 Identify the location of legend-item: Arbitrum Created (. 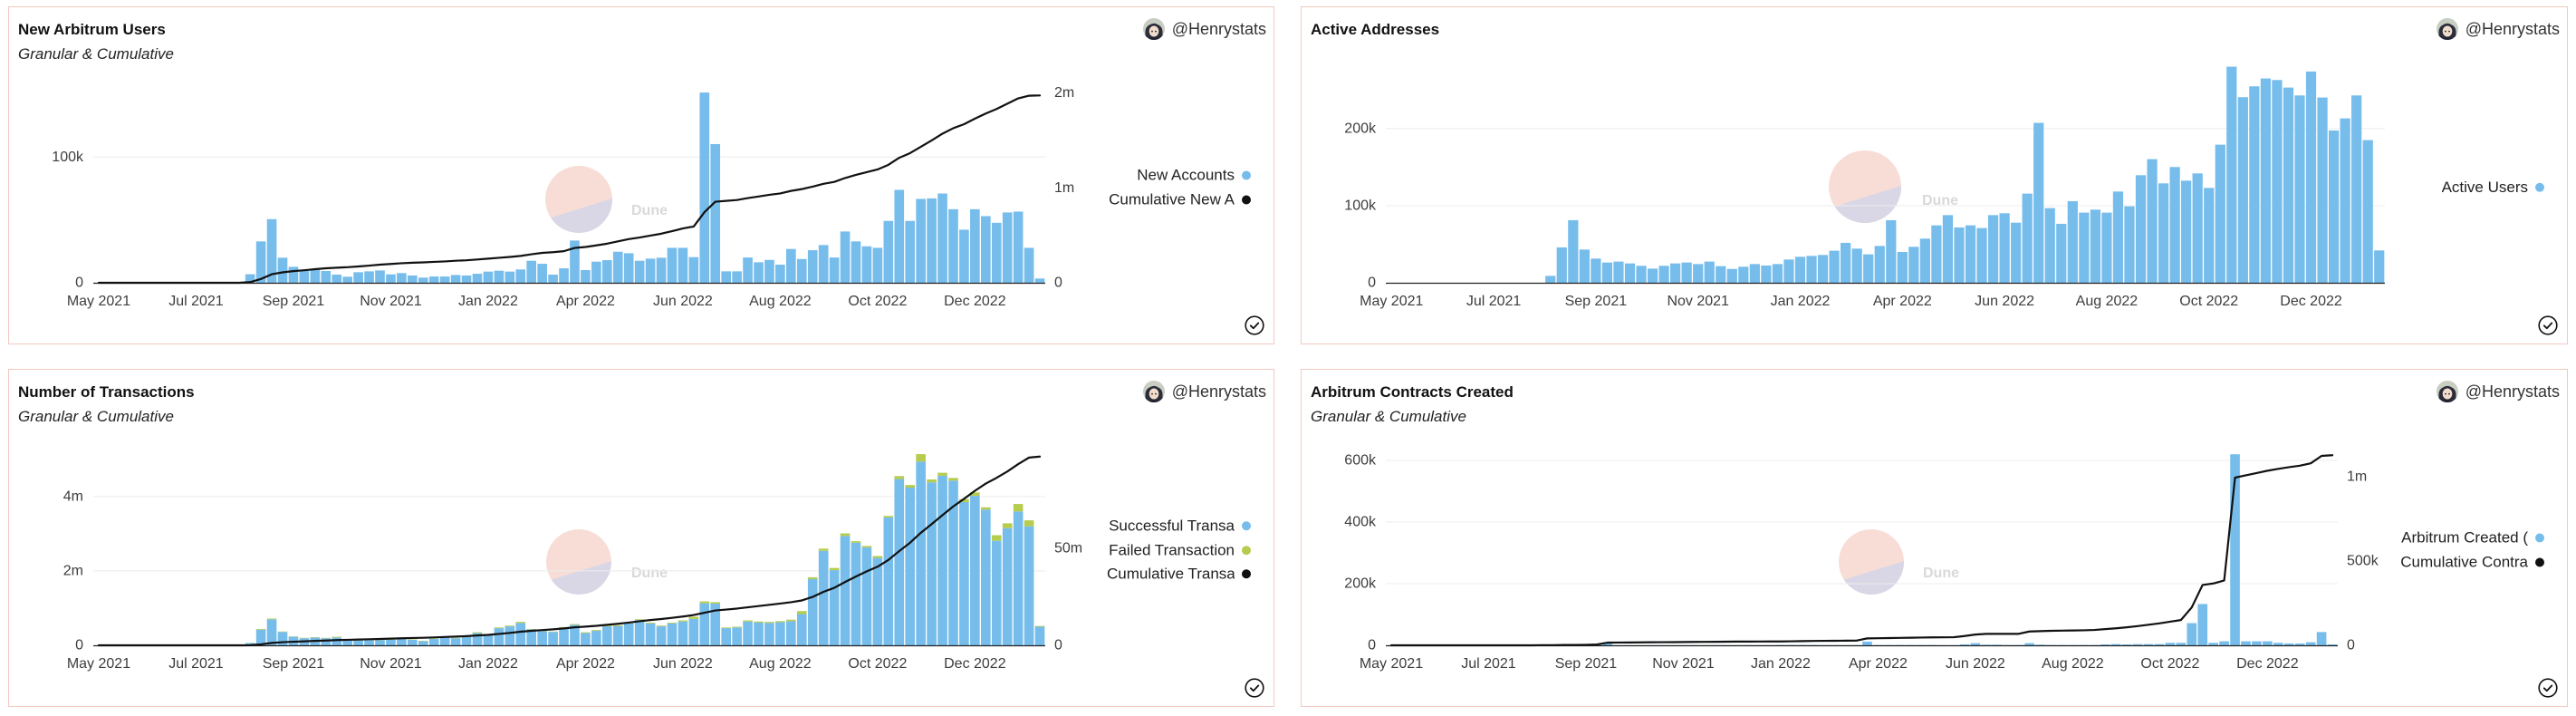
(2472, 539).